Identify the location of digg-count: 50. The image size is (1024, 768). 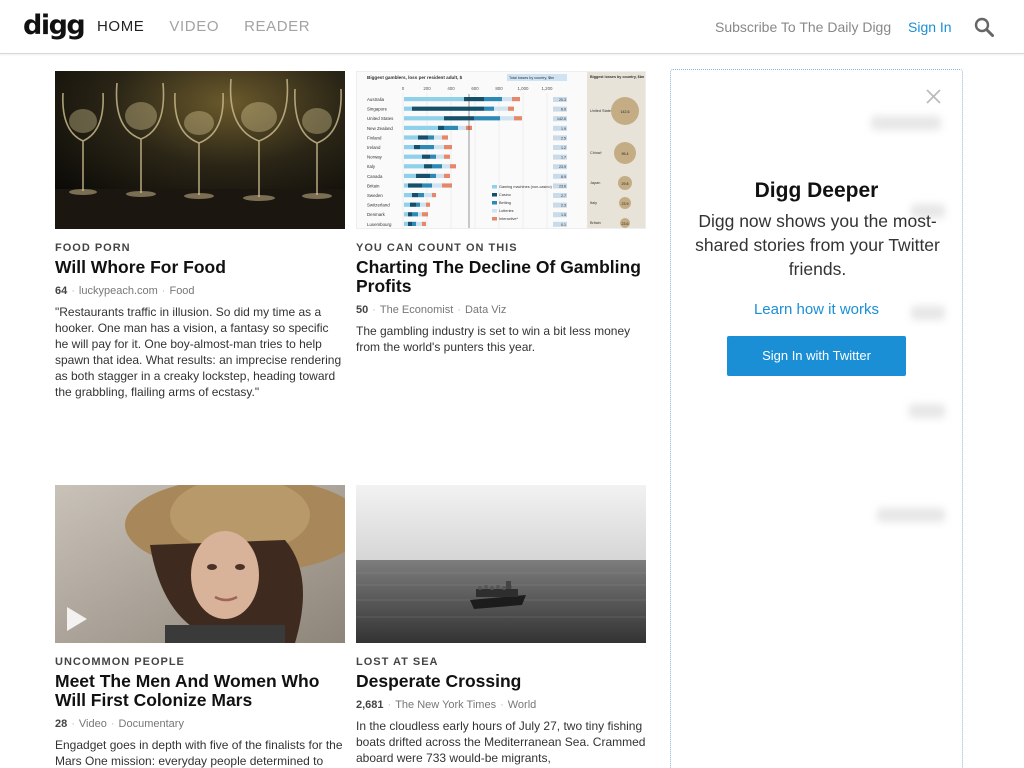
(362, 310).